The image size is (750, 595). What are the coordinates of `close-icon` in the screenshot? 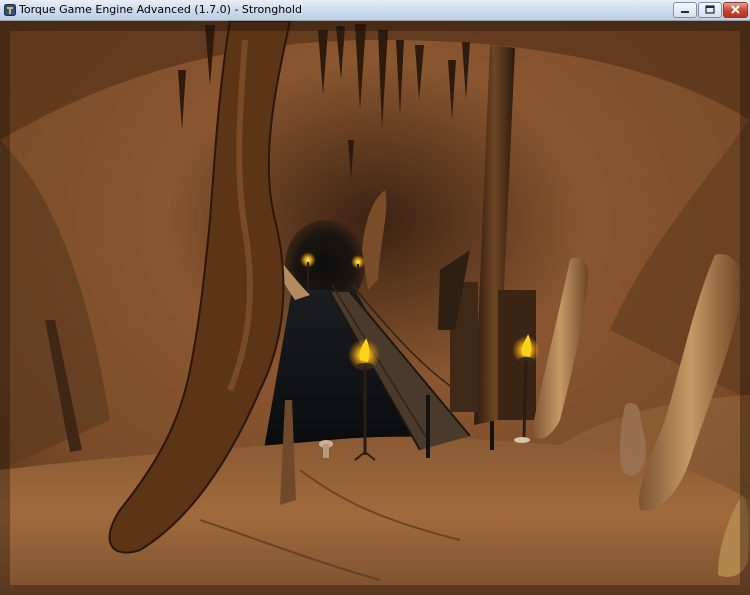 It's located at (735, 9).